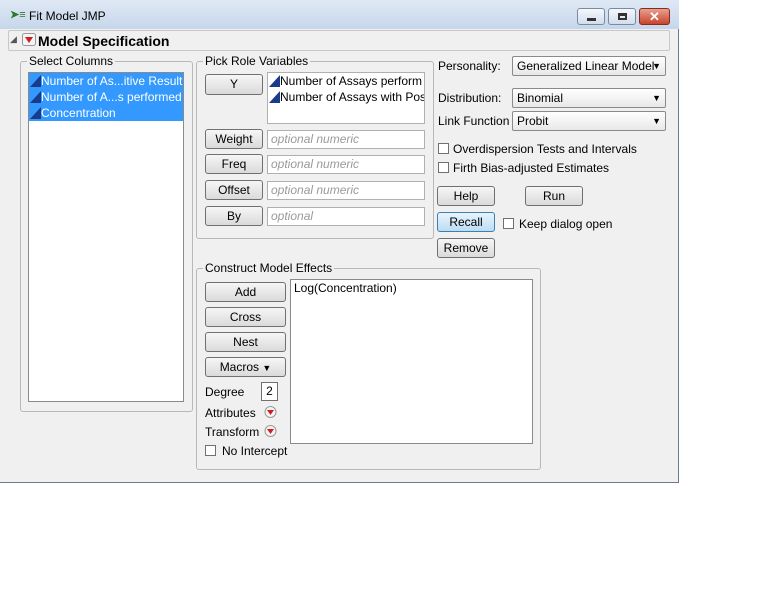 The image size is (768, 614). I want to click on firth-checkbox, so click(443, 167).